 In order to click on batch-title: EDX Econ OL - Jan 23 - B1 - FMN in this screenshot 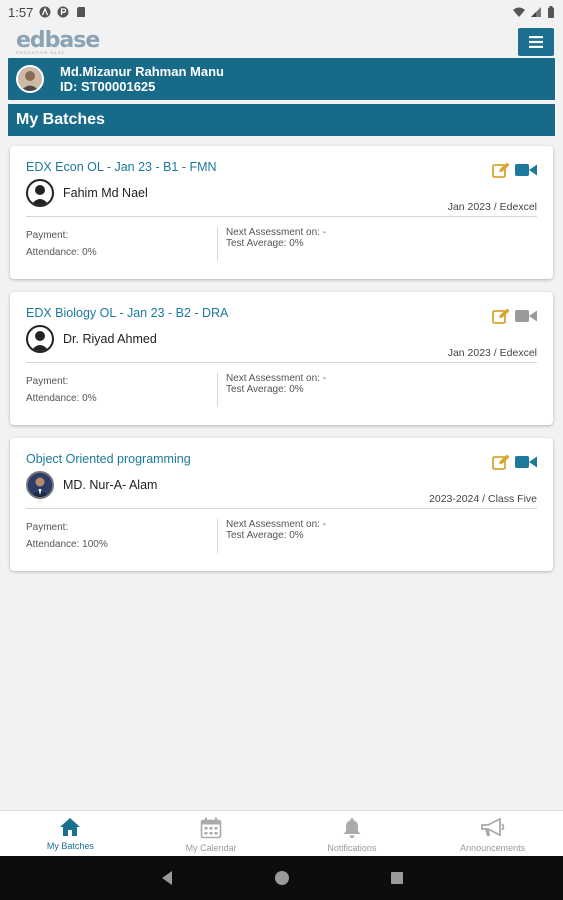, I will do `click(281, 167)`.